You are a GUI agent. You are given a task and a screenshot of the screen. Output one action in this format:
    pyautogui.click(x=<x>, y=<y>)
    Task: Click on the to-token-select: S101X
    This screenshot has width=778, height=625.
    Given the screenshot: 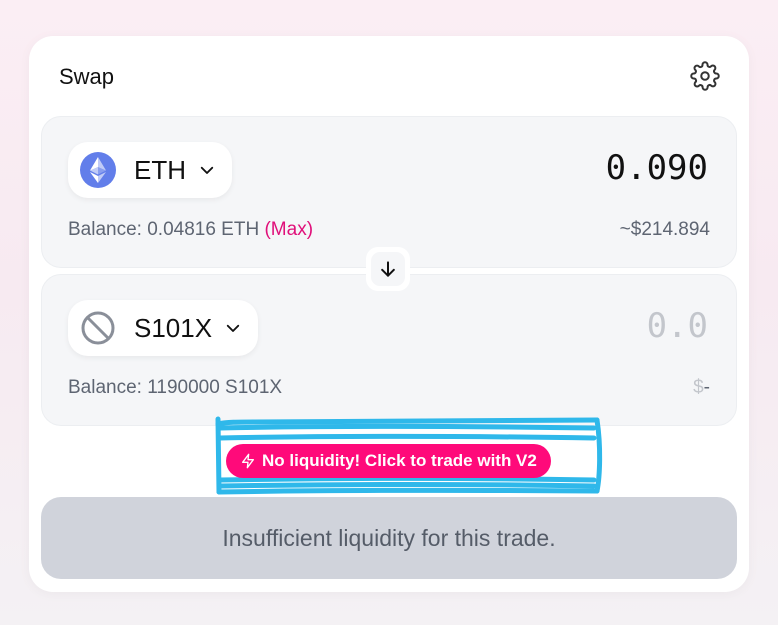 What is the action you would take?
    pyautogui.click(x=163, y=328)
    